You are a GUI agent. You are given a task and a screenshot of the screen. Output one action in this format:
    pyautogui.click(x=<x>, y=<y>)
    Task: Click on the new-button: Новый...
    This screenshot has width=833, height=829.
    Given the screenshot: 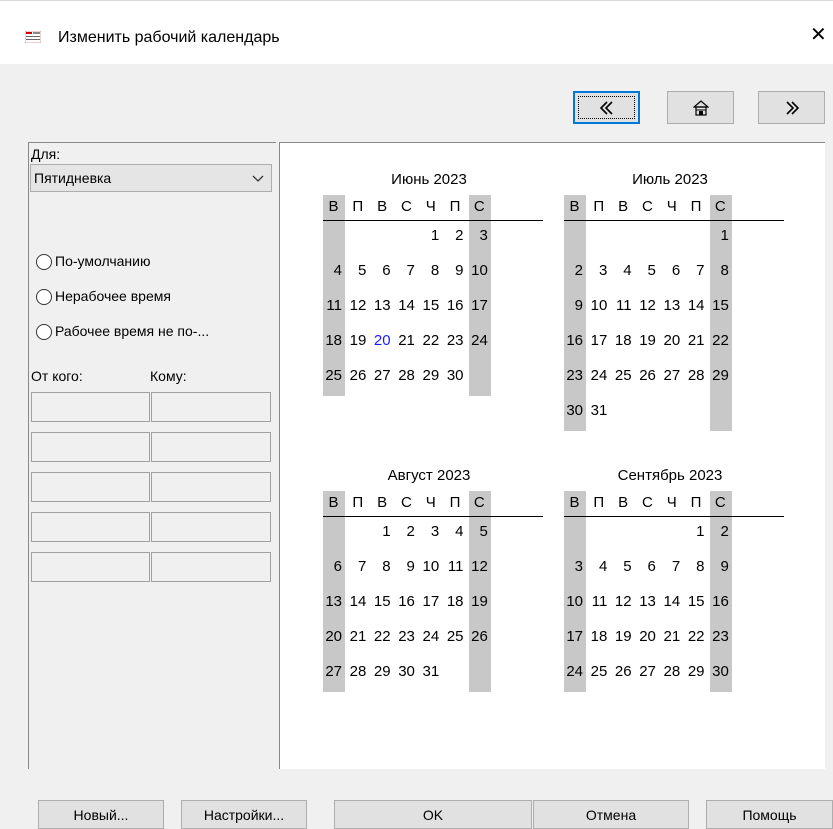 What is the action you would take?
    pyautogui.click(x=101, y=814)
    